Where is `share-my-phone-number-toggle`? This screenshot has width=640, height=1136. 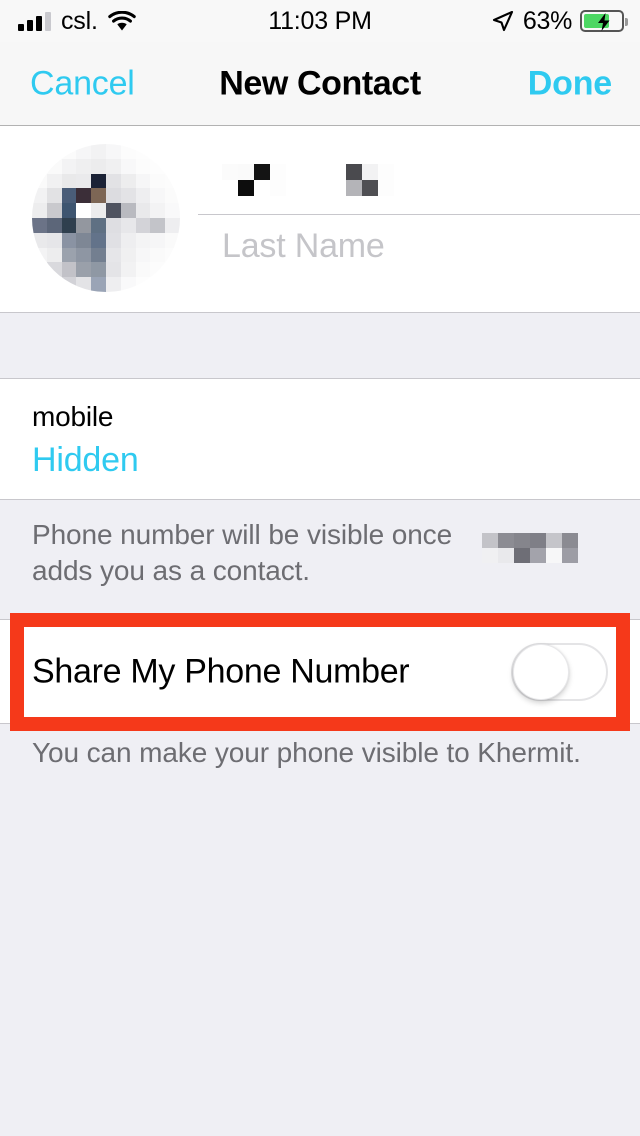
share-my-phone-number-toggle is located at coordinates (559, 671).